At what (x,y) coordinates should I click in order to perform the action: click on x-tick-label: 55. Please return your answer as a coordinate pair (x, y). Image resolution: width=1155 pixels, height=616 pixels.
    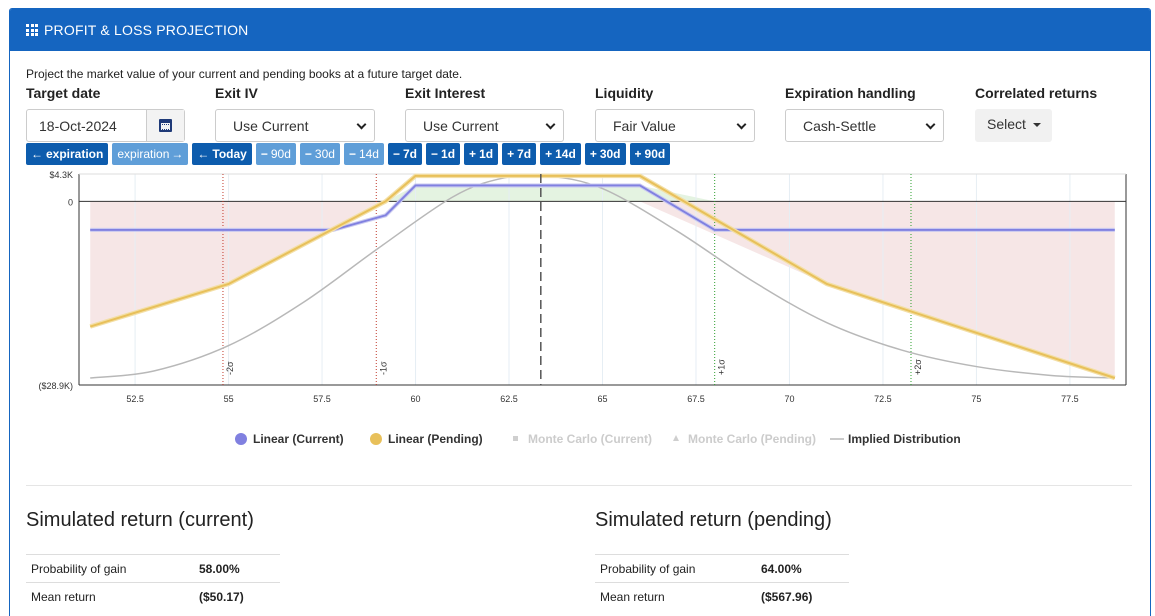
    Looking at the image, I should click on (229, 399).